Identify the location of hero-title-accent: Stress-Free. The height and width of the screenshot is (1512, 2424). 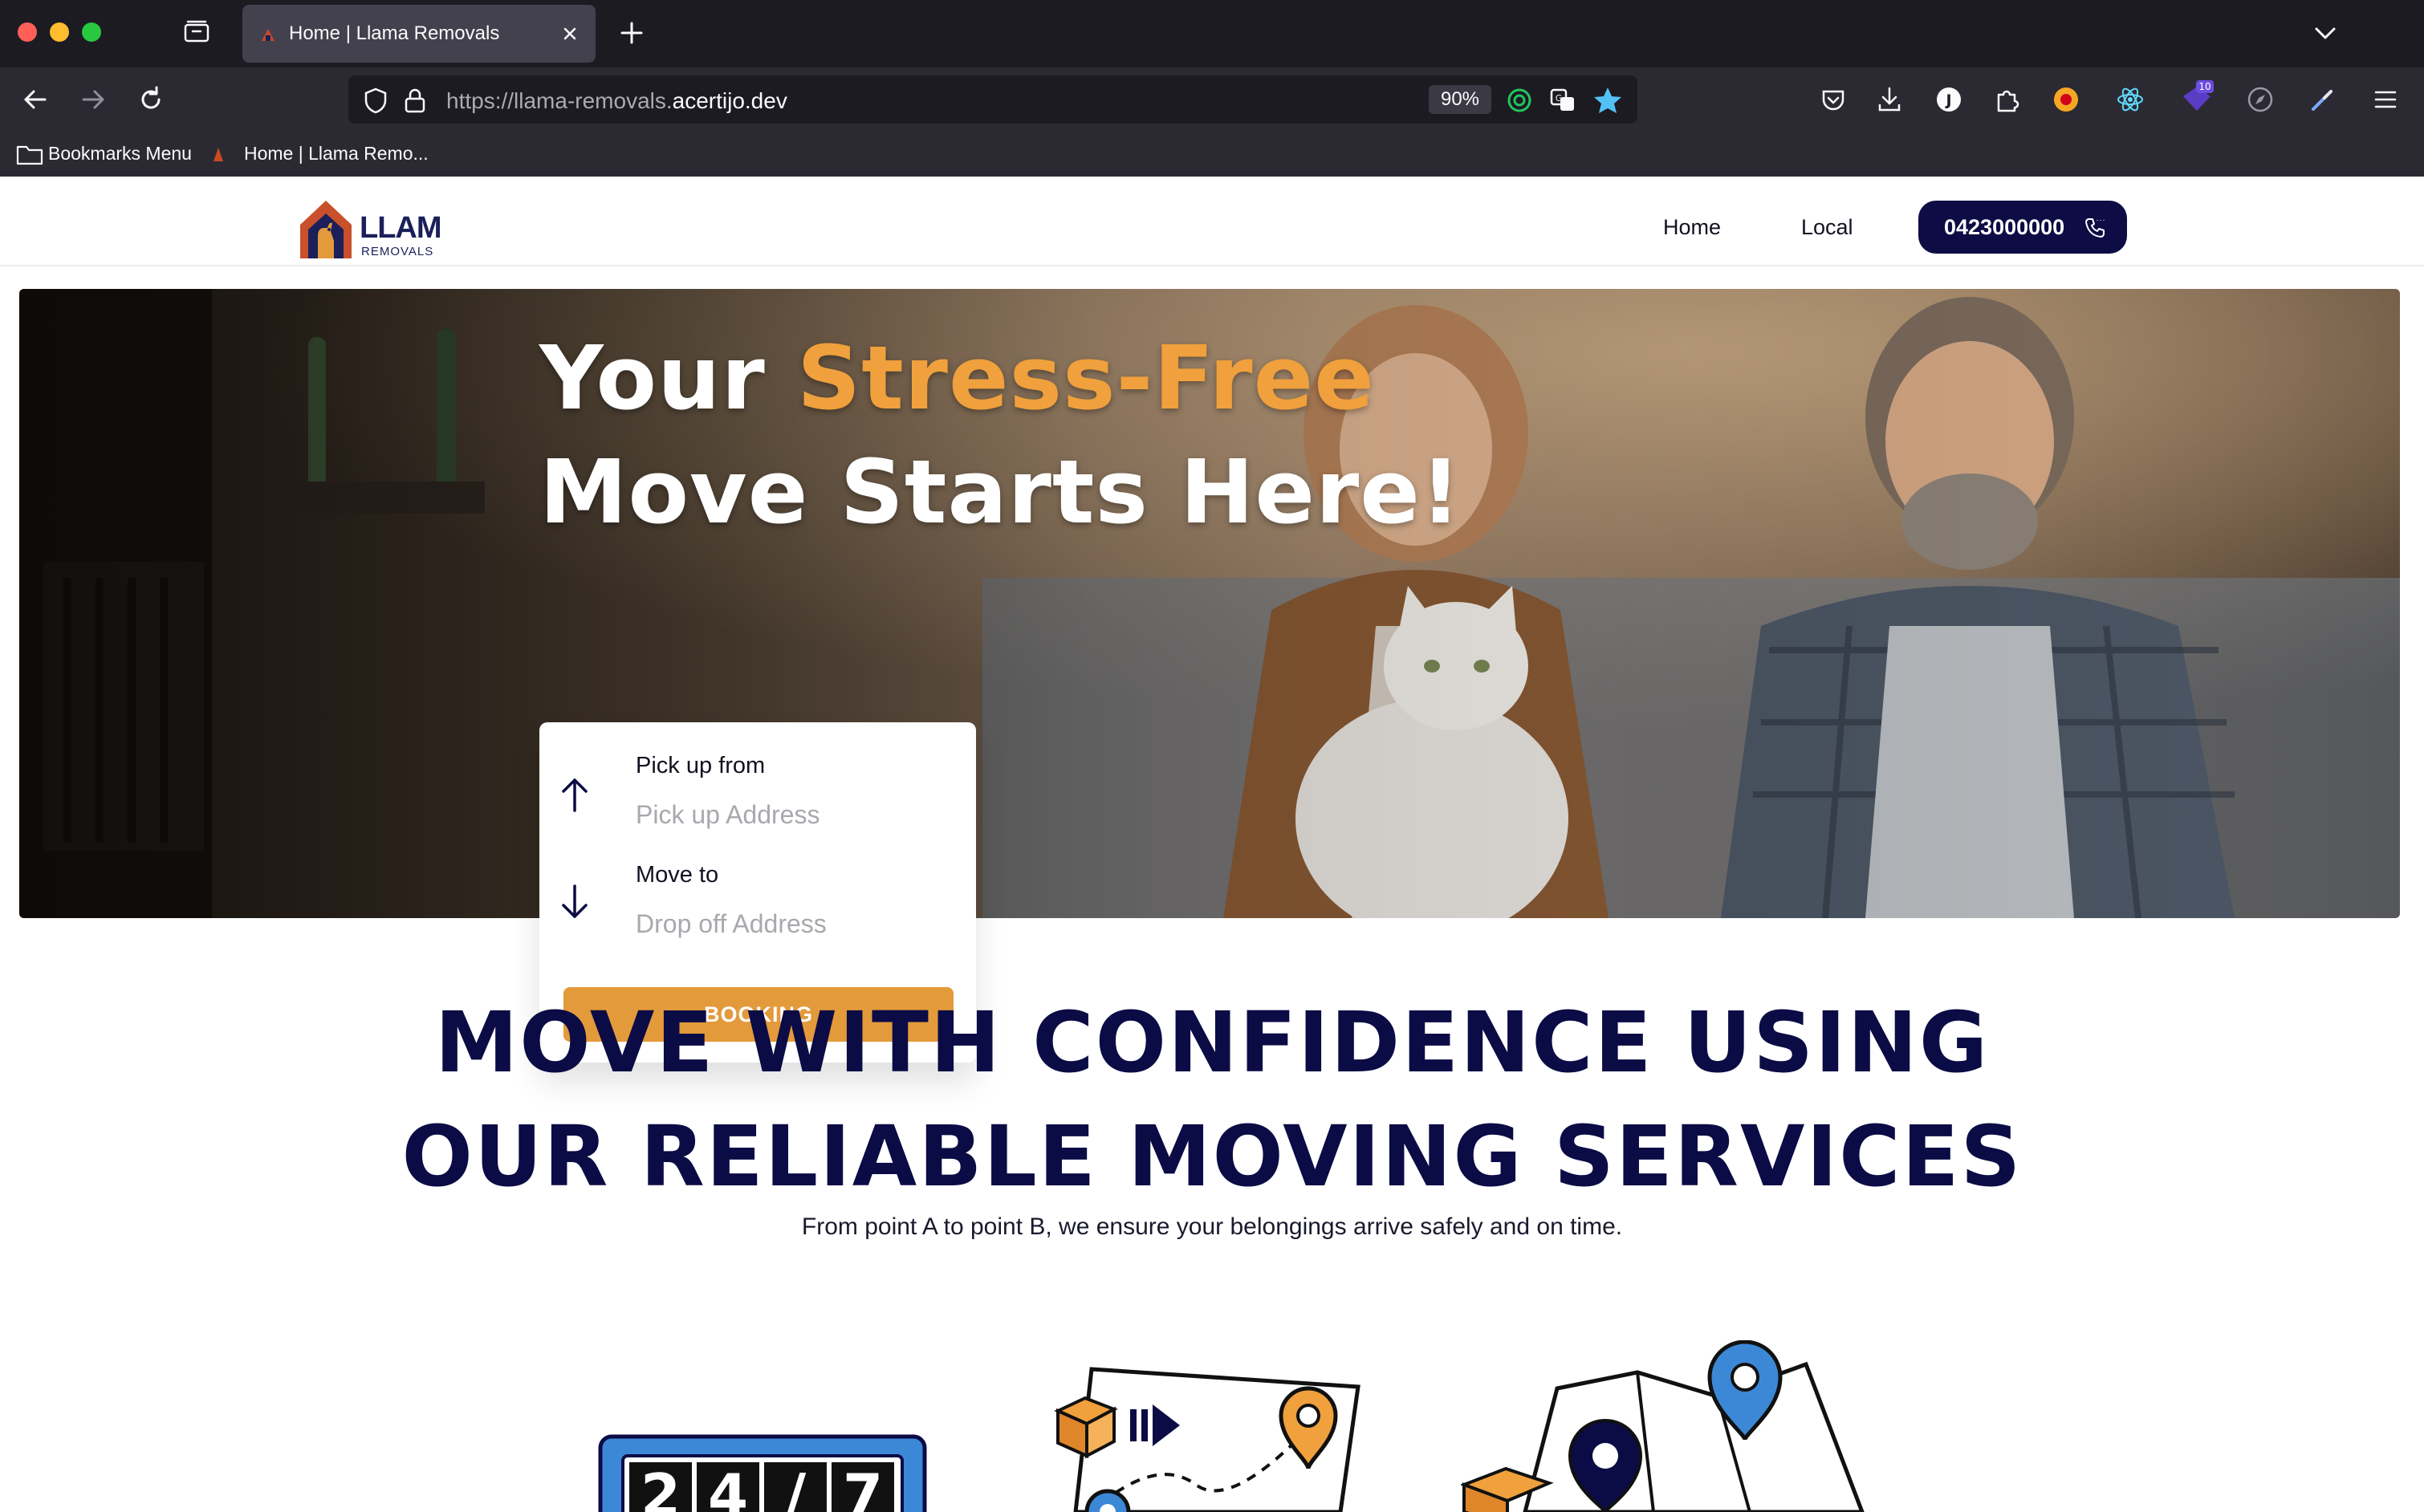
(1085, 378).